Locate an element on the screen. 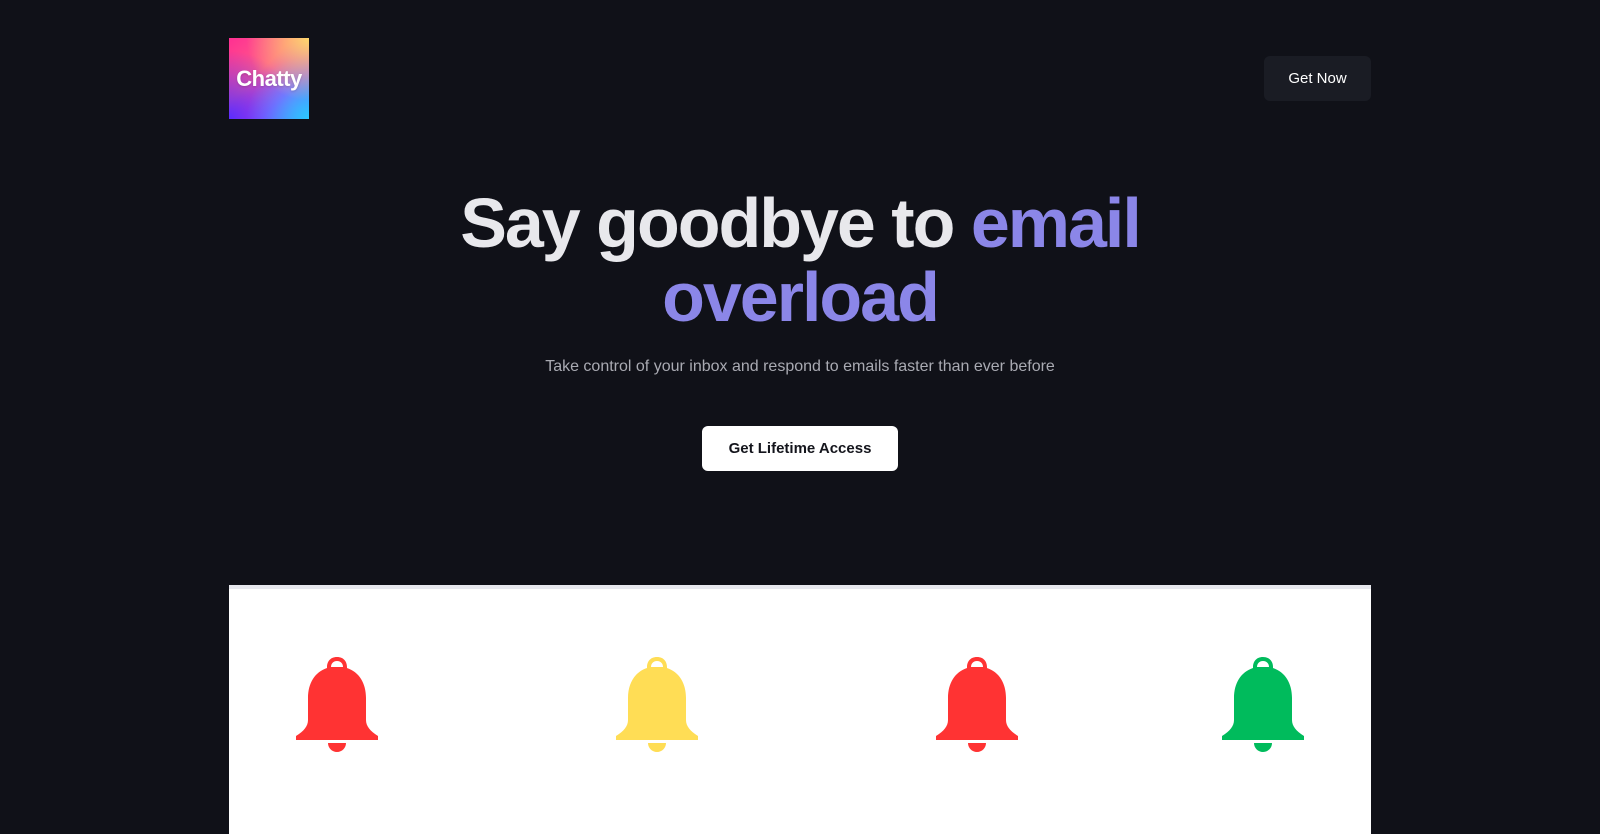 Image resolution: width=1600 pixels, height=834 pixels. hero-title: Say goodbye to email overload is located at coordinates (800, 260).